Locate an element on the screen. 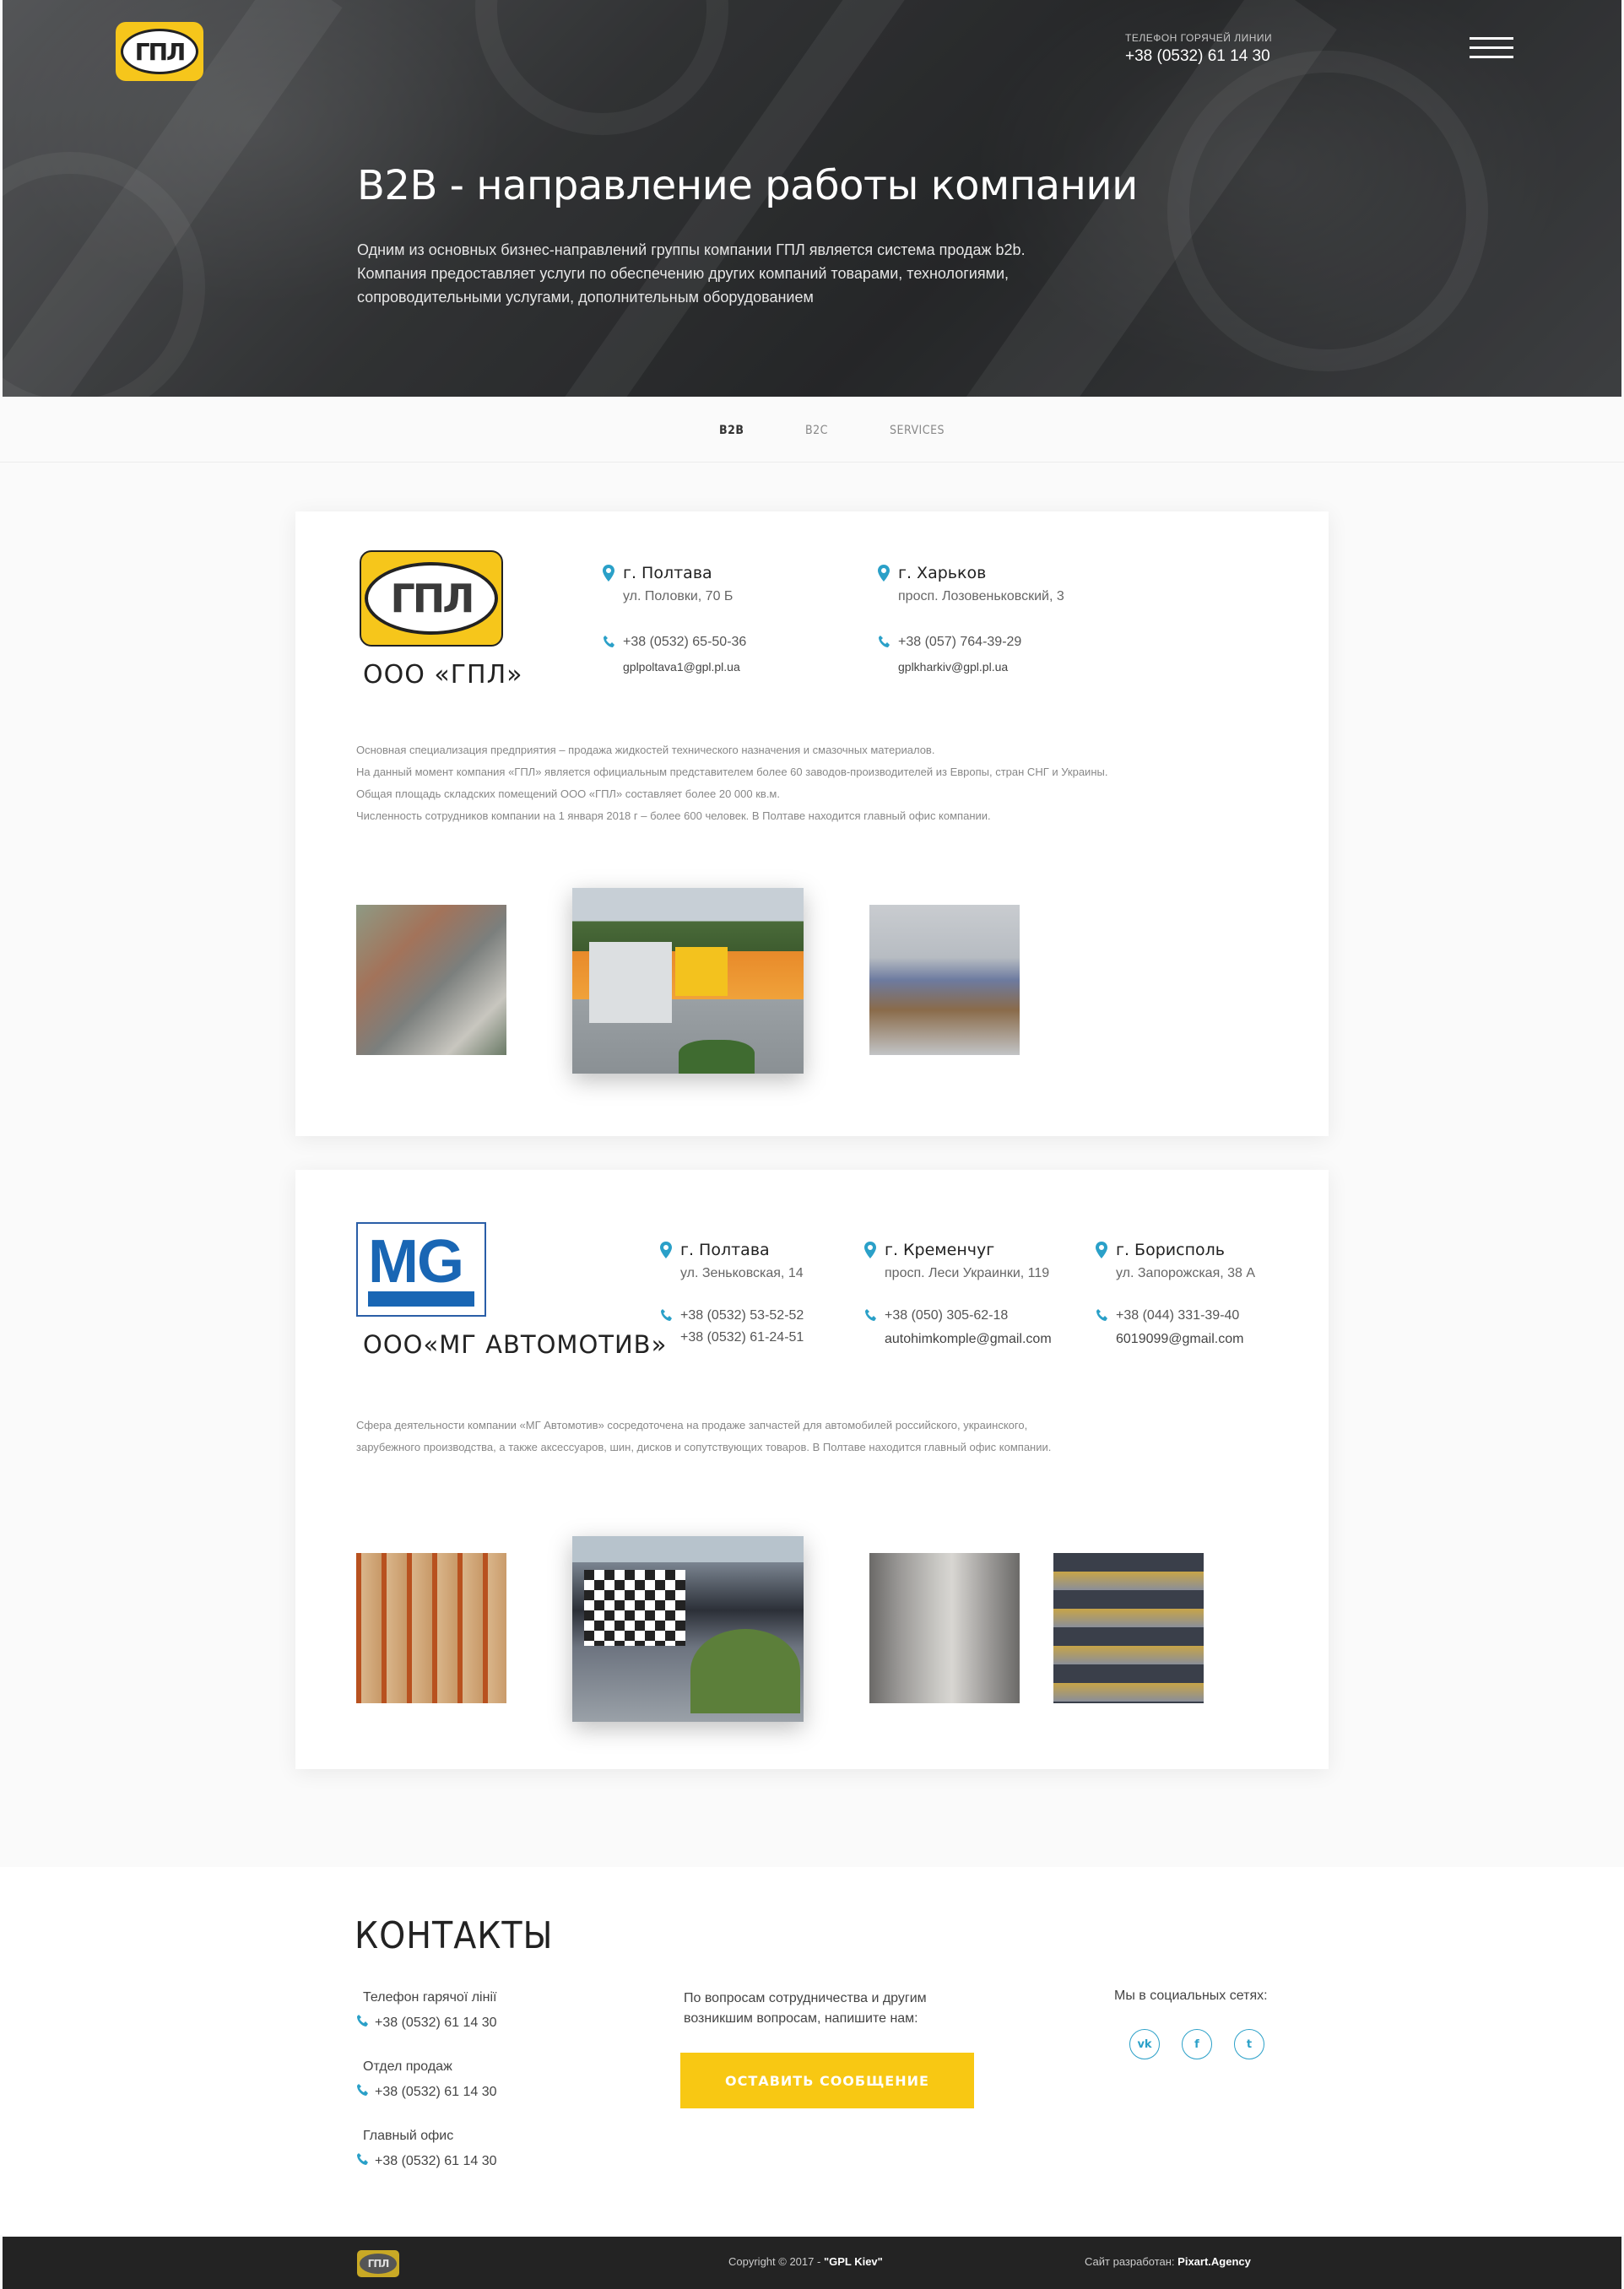  location-address: ул. Зеньковская, 14 is located at coordinates (742, 1273).